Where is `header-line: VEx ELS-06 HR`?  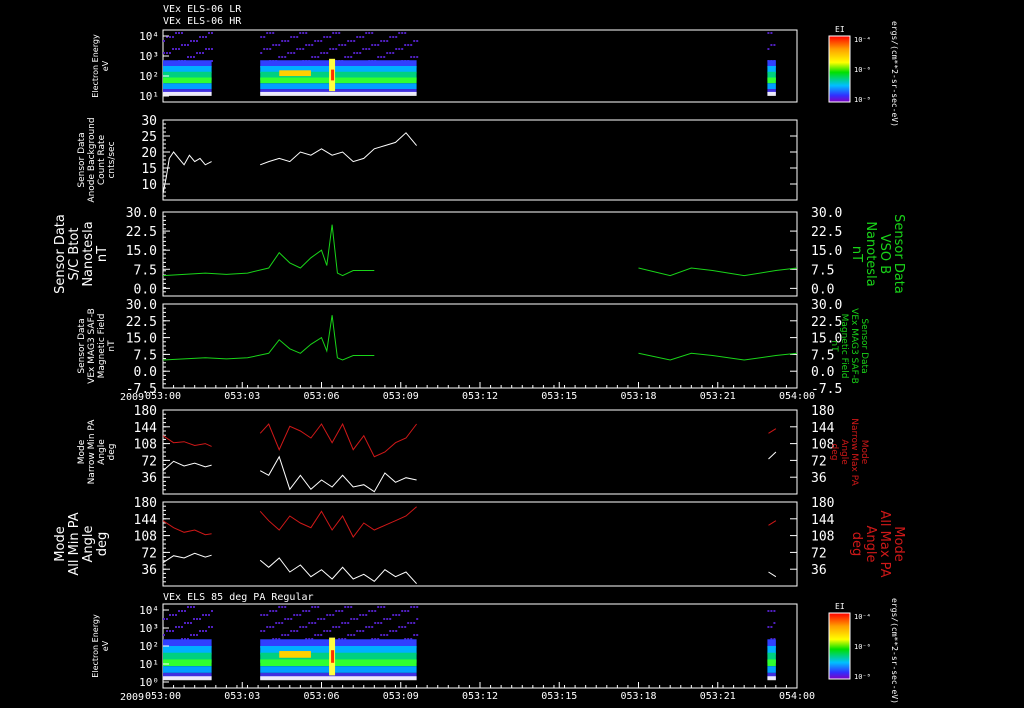 header-line: VEx ELS-06 HR is located at coordinates (202, 21).